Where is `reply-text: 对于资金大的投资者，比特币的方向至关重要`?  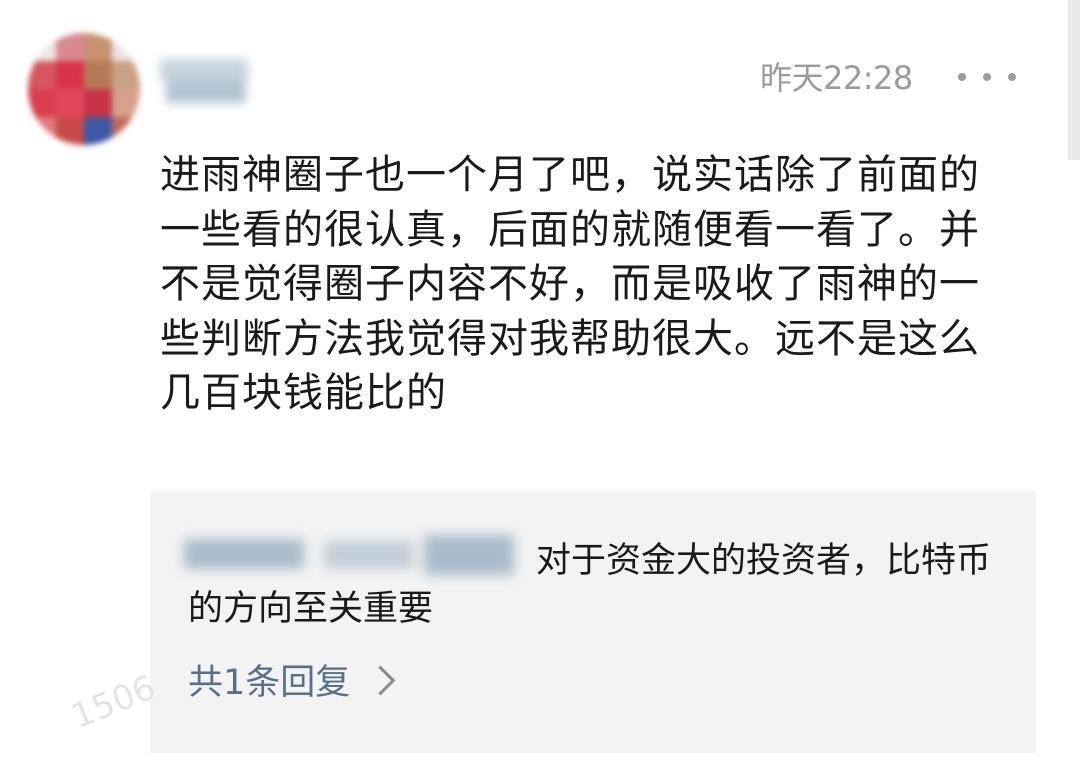 reply-text: 对于资金大的投资者，比特币的方向至关重要 is located at coordinates (590, 585).